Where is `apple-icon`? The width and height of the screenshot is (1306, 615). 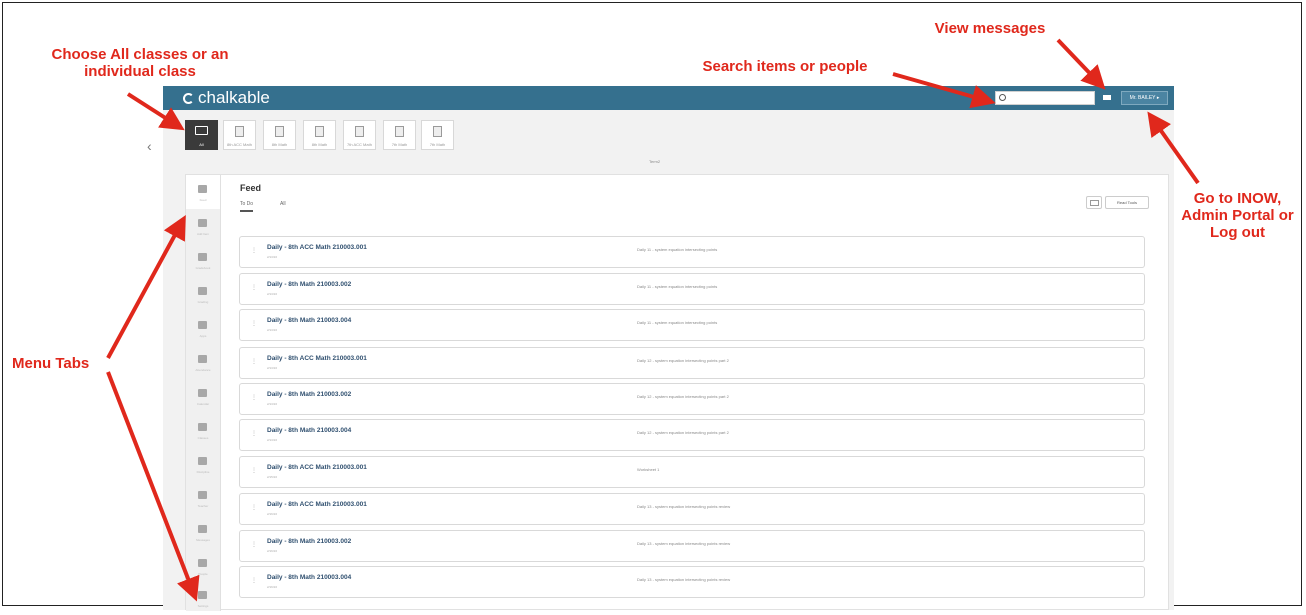
apple-icon is located at coordinates (202, 495).